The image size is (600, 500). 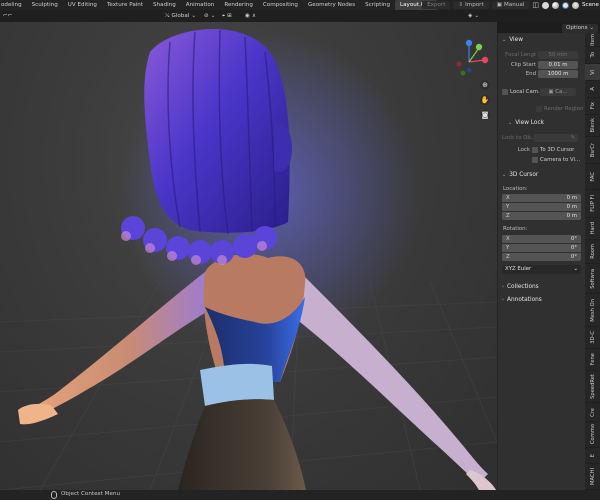 What do you see at coordinates (508, 198) in the screenshot?
I see `location-x-axis: X` at bounding box center [508, 198].